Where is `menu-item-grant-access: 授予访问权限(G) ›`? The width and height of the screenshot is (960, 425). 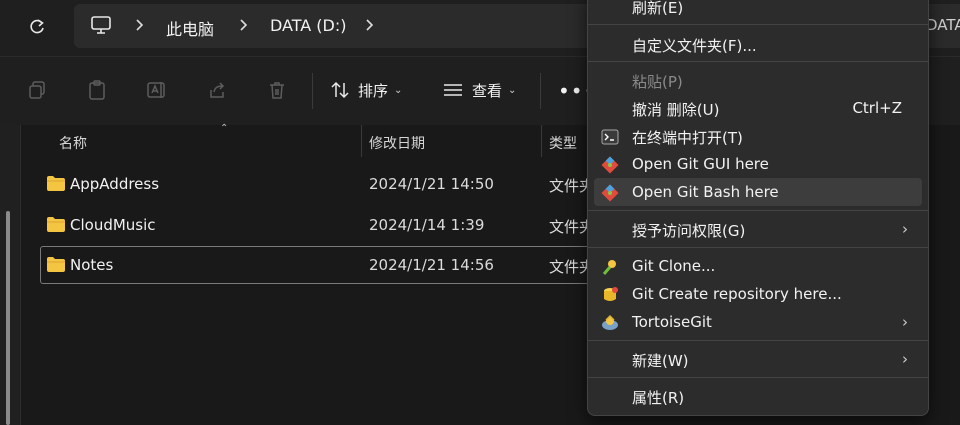
menu-item-grant-access: 授予访问权限(G) › is located at coordinates (758, 229).